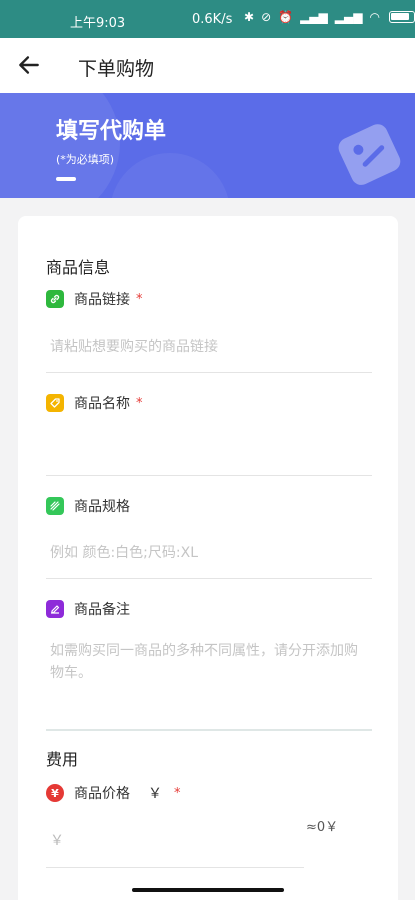 This screenshot has height=900, width=415. What do you see at coordinates (55, 299) in the screenshot?
I see `link-icon` at bounding box center [55, 299].